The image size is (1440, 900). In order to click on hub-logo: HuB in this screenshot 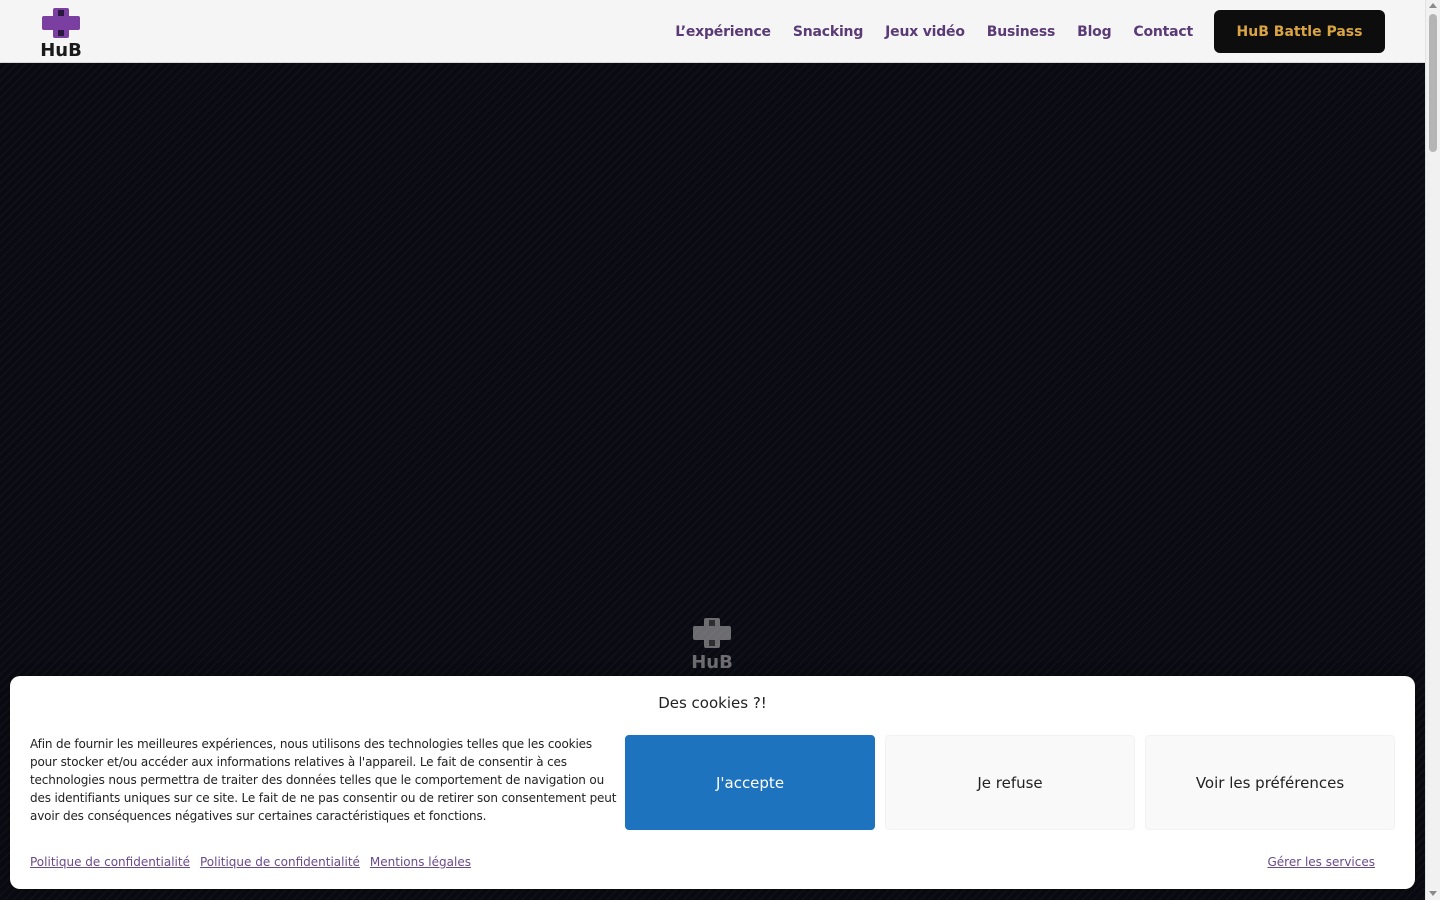, I will do `click(61, 32)`.